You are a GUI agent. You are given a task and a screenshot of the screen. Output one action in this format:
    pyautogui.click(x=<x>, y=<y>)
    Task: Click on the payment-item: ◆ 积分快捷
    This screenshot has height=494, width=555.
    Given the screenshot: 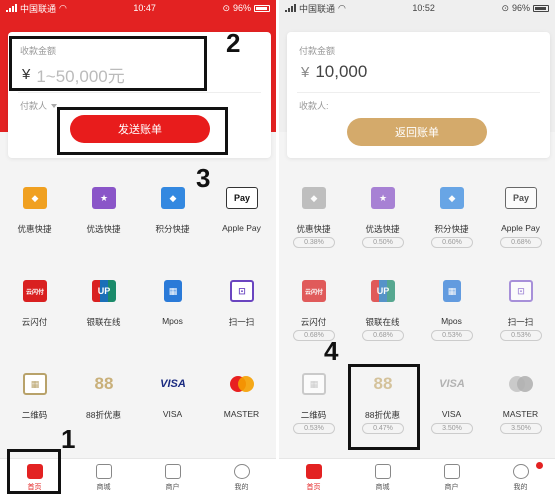 What is the action you would take?
    pyautogui.click(x=172, y=219)
    